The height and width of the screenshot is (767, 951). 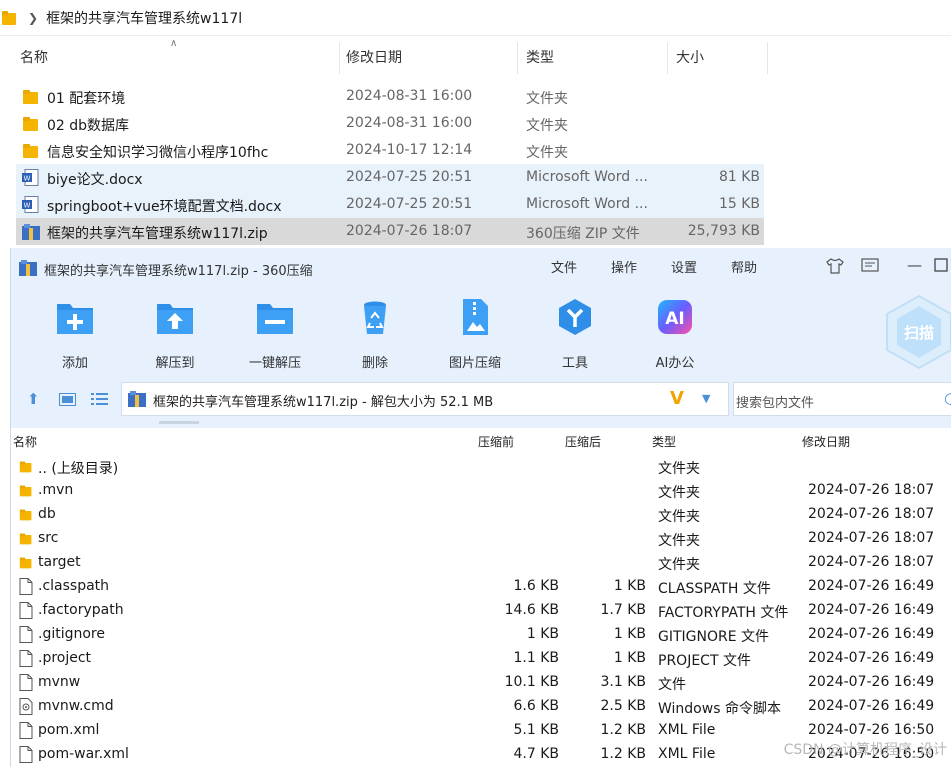 I want to click on tools-button: 工具, so click(x=575, y=333).